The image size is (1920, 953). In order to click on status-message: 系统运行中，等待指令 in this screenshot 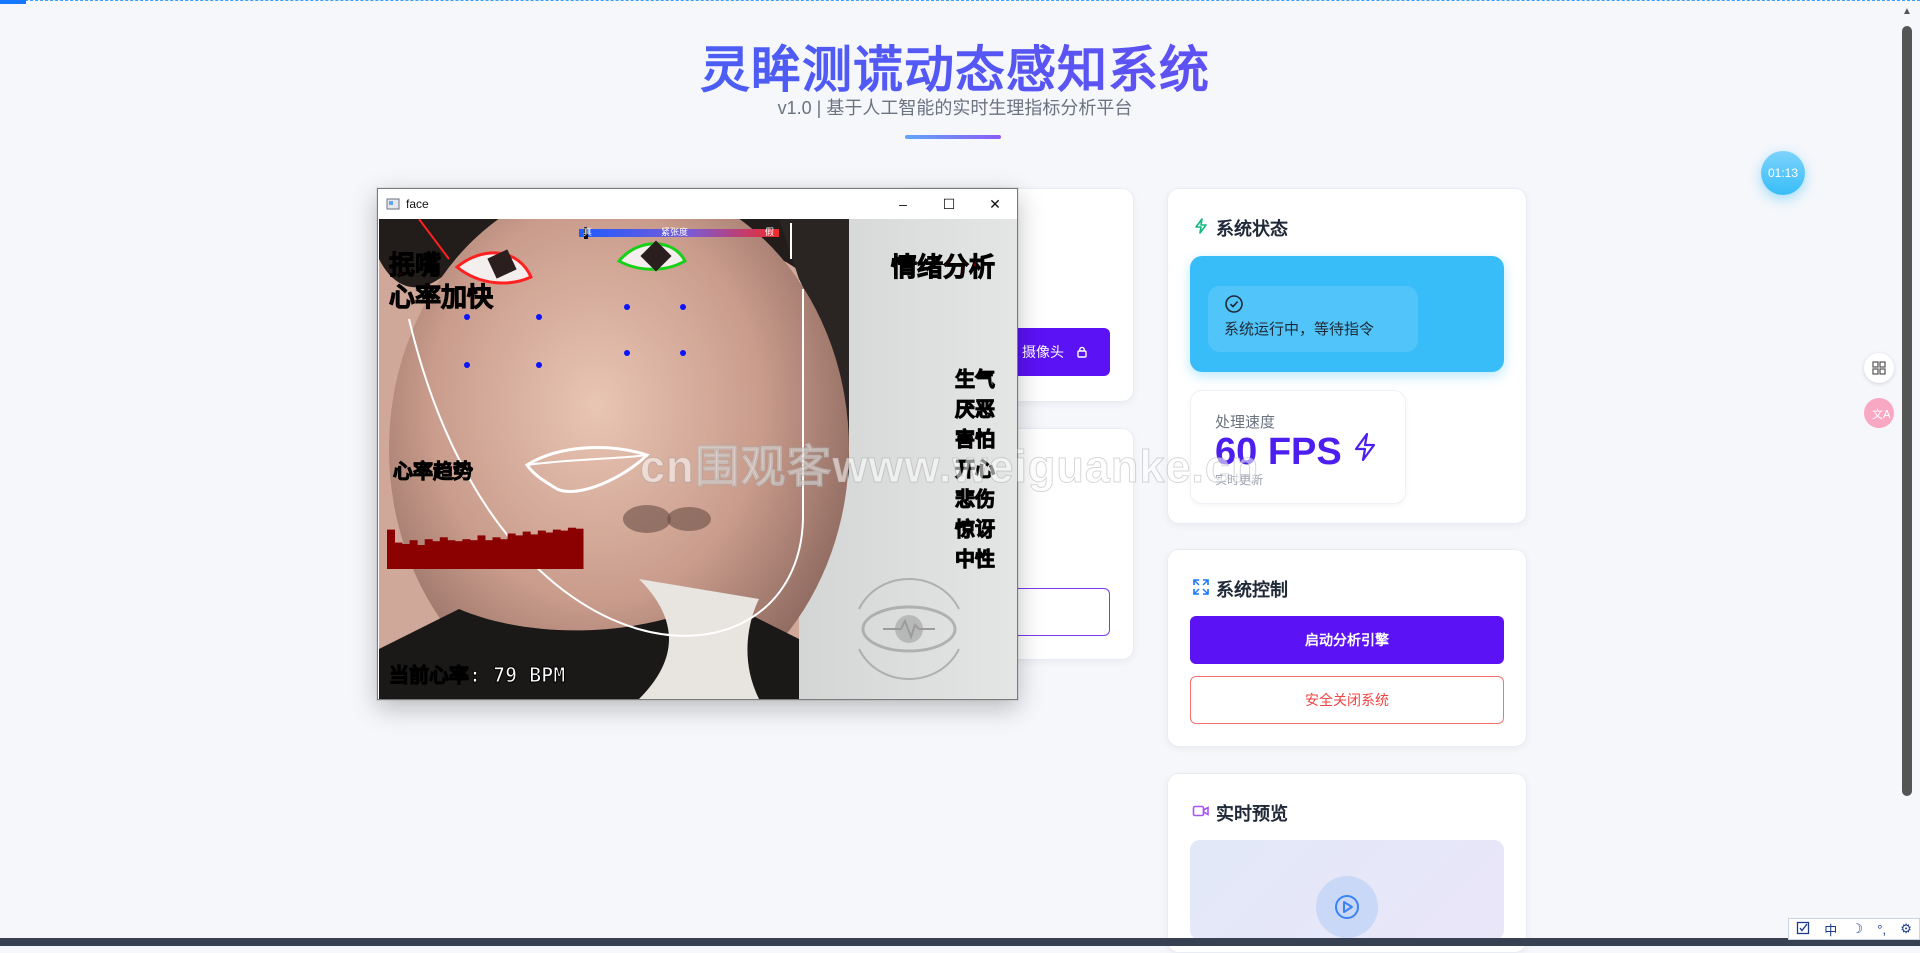, I will do `click(1299, 329)`.